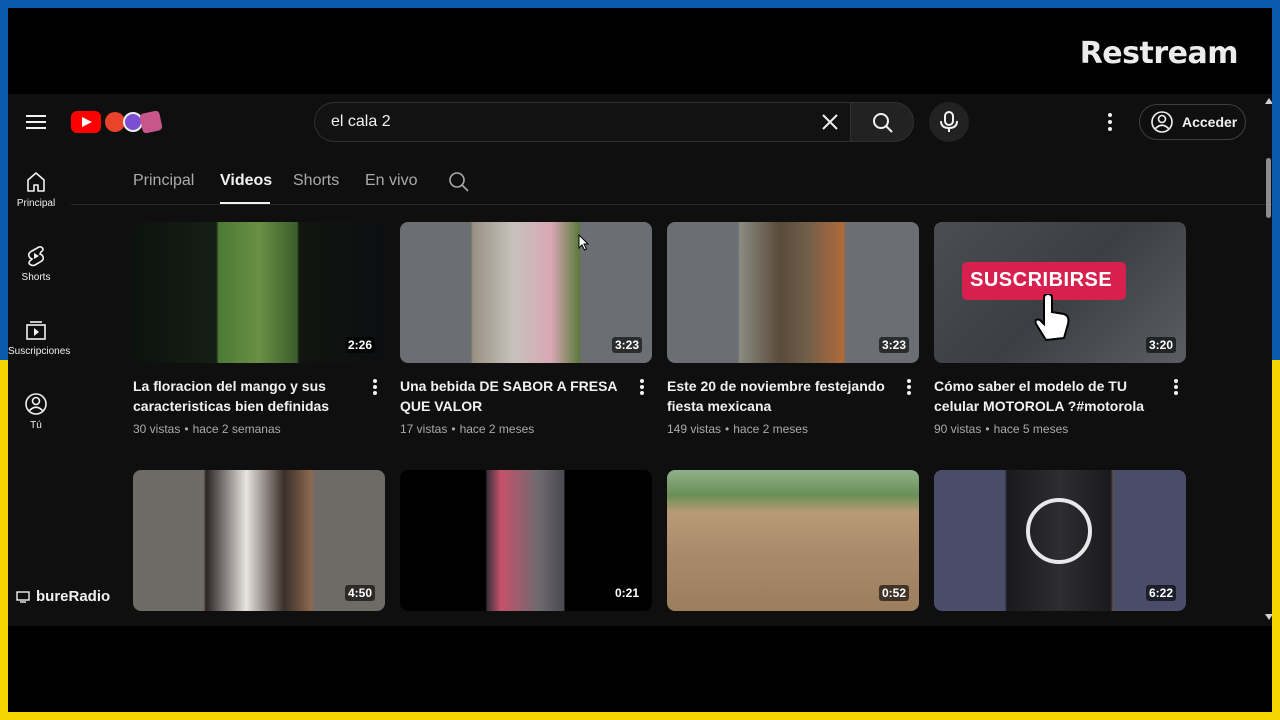  What do you see at coordinates (246, 181) in the screenshot?
I see `tab-videos: Videos` at bounding box center [246, 181].